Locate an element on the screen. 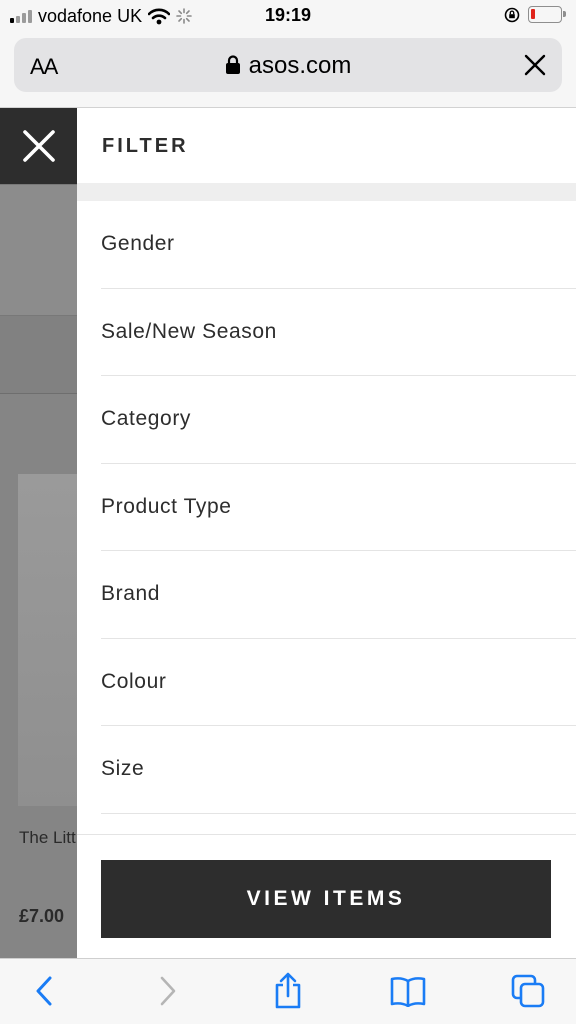  battery-icon is located at coordinates (547, 14).